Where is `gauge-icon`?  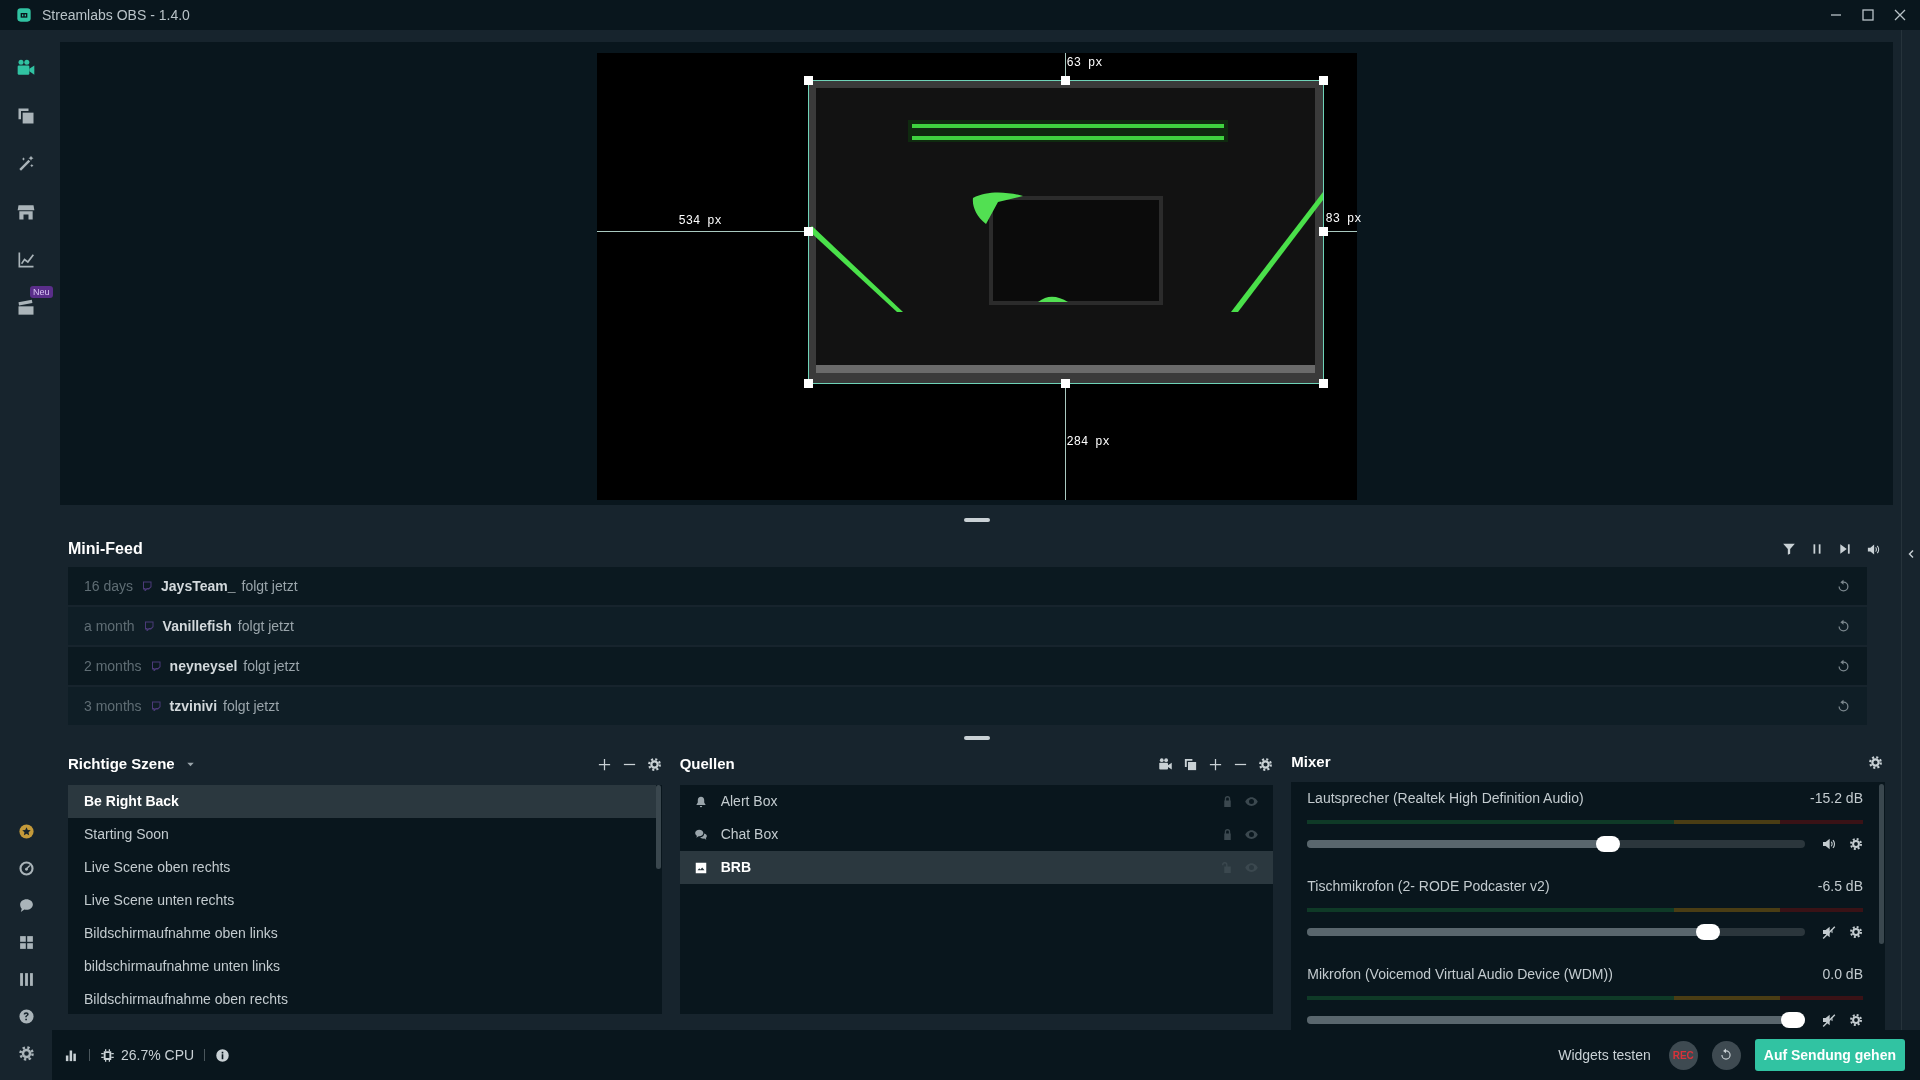
gauge-icon is located at coordinates (26, 868).